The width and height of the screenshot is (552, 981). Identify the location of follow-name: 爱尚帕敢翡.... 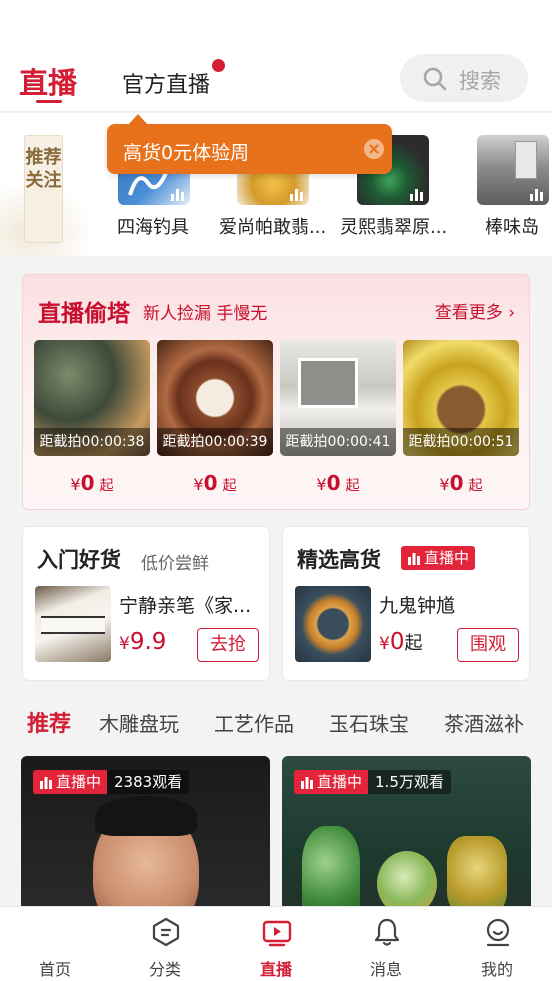
(272, 226).